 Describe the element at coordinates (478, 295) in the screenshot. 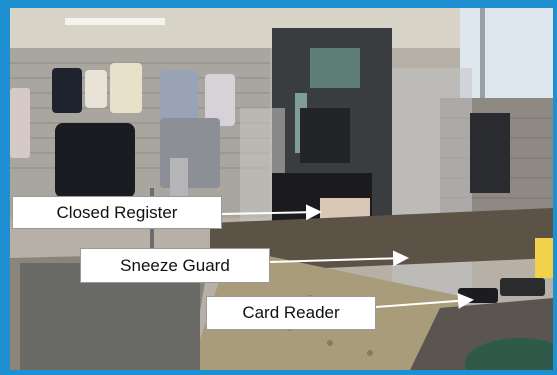

I see `card-reader-device` at that location.